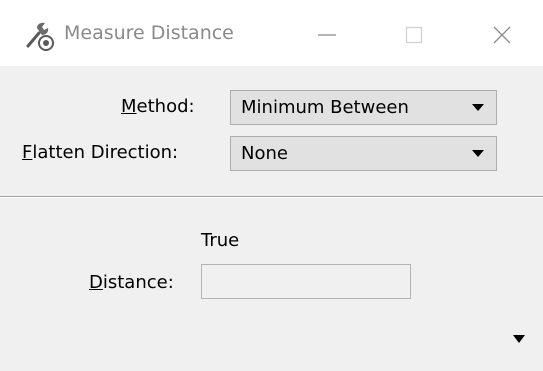 The height and width of the screenshot is (371, 543). I want to click on flatten-direction-label: Flatten Direction:, so click(100, 152).